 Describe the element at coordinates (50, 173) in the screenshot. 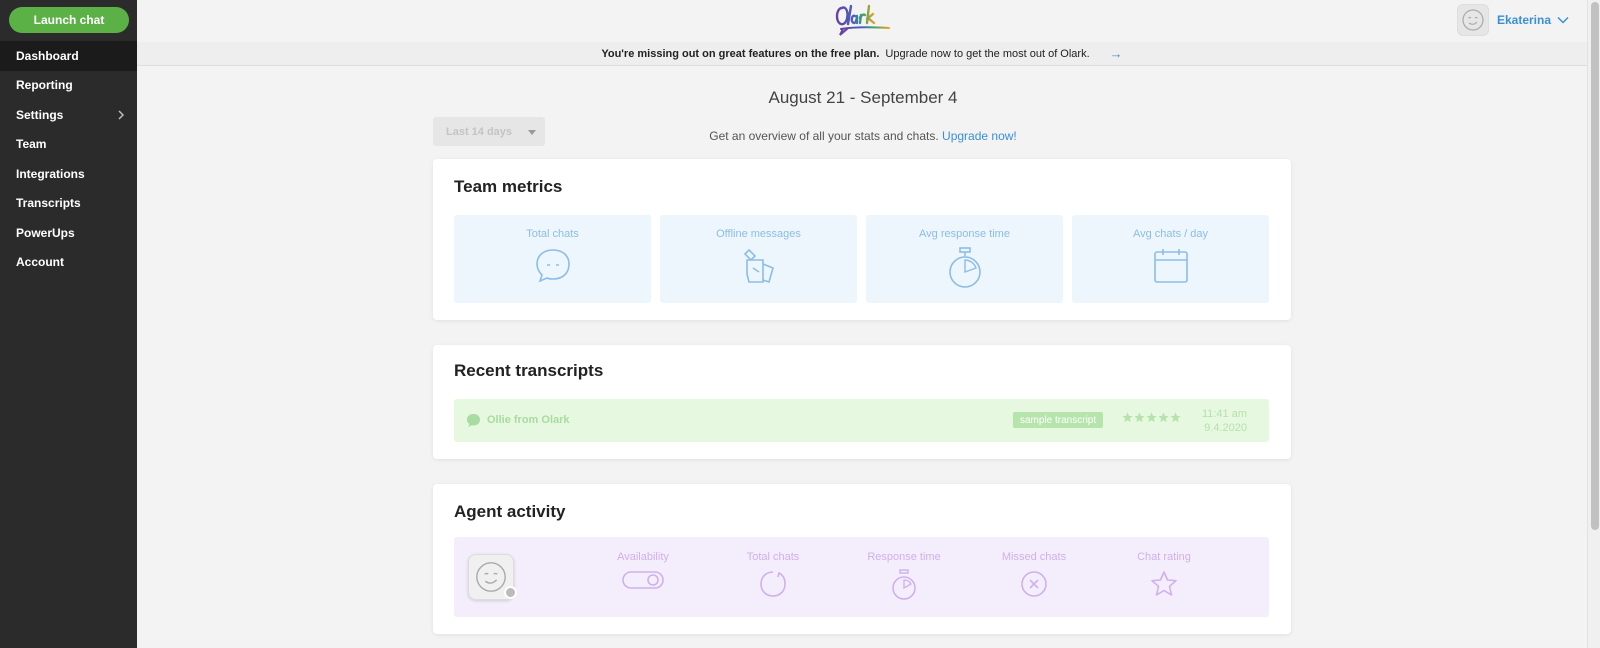

I see `sidebar-item-label: Integrations` at that location.